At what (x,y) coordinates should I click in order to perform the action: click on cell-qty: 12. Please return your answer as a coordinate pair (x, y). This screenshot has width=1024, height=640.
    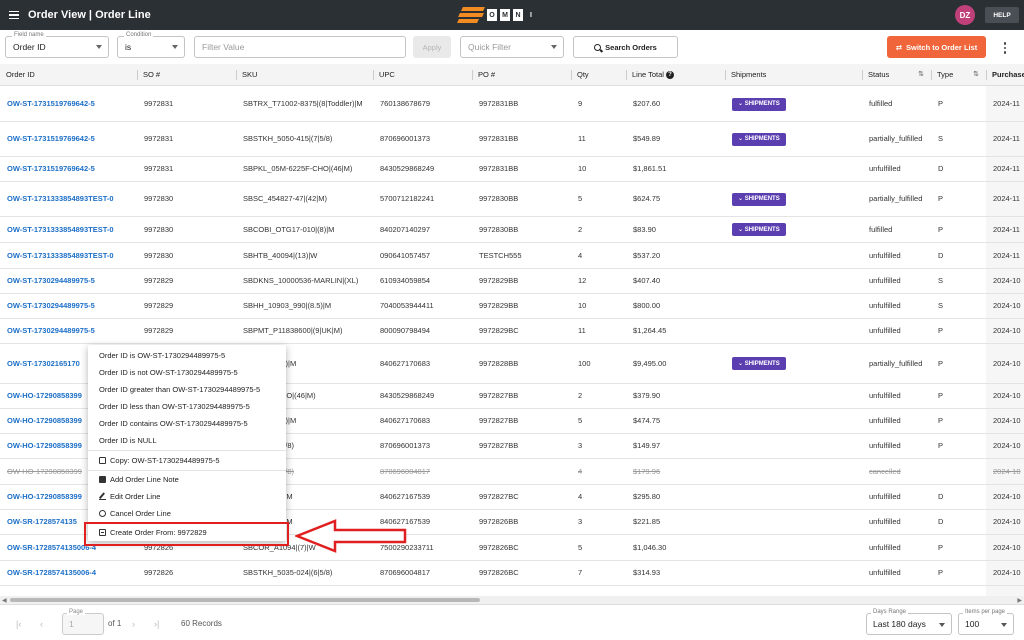
    Looking at the image, I should click on (582, 280).